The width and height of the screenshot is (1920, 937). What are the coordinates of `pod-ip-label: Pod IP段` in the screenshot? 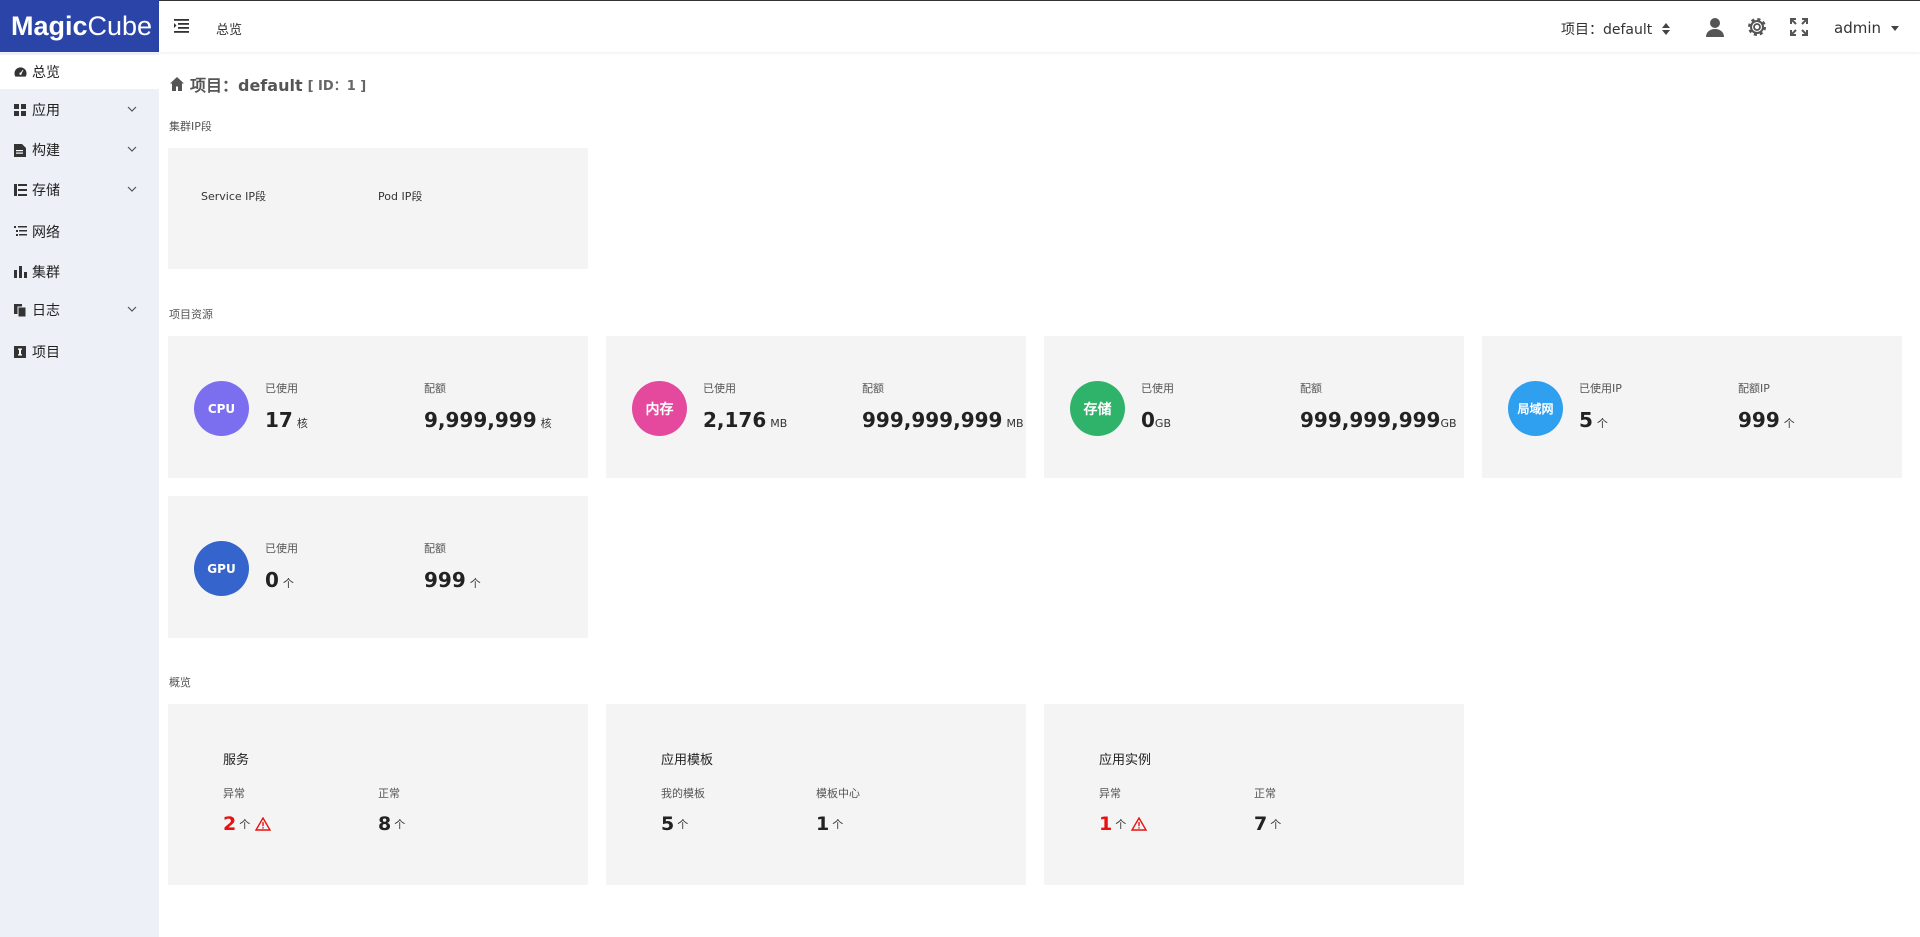 It's located at (400, 196).